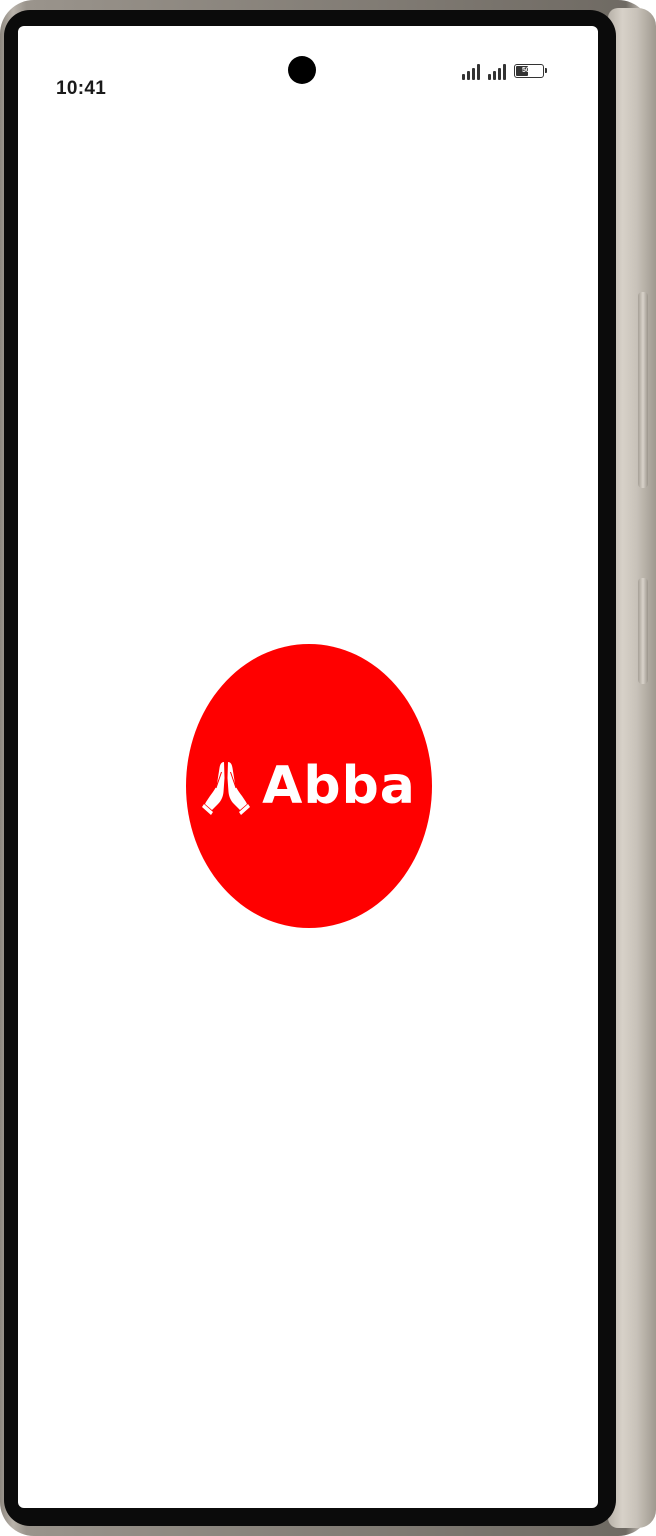 This screenshot has height=1536, width=656. What do you see at coordinates (339, 786) in the screenshot?
I see `app-name: Abba` at bounding box center [339, 786].